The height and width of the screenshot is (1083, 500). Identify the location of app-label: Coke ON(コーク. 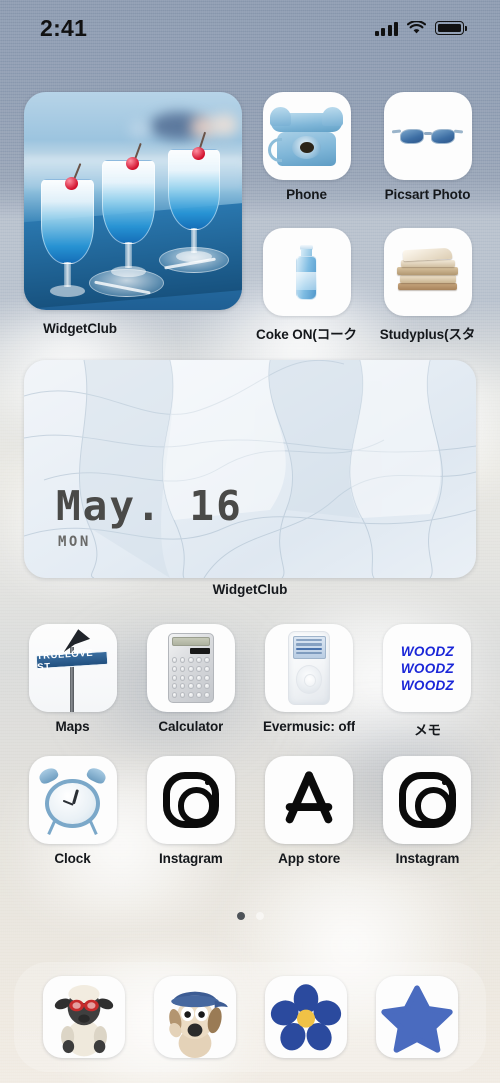
(306, 334).